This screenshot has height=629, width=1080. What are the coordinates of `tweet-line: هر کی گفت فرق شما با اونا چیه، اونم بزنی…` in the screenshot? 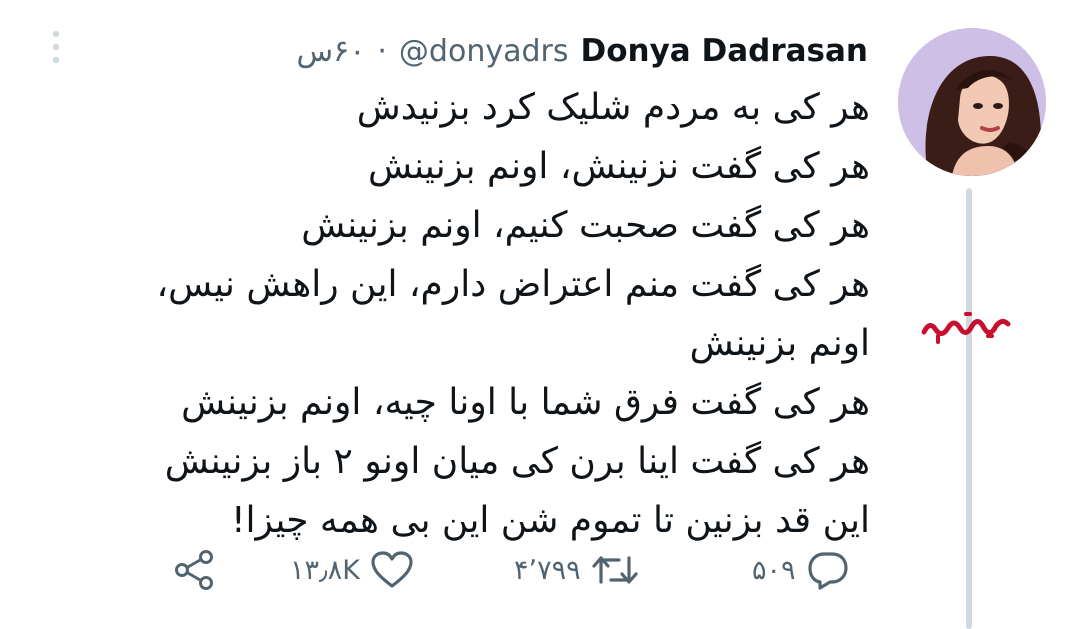 It's located at (525, 402).